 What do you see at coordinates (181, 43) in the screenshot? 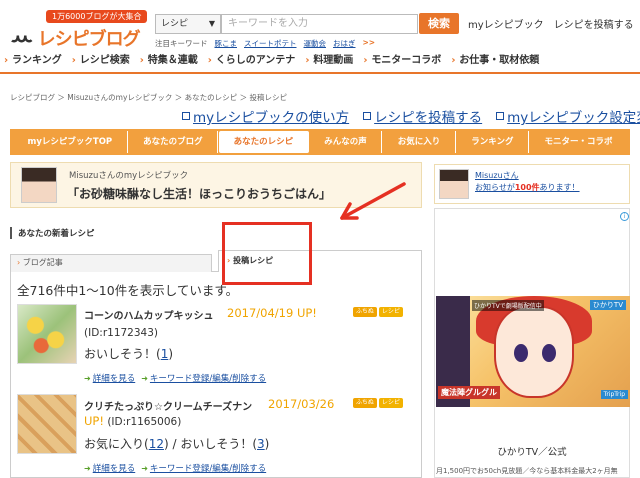
I see `attention-label: 注目キーワード` at bounding box center [181, 43].